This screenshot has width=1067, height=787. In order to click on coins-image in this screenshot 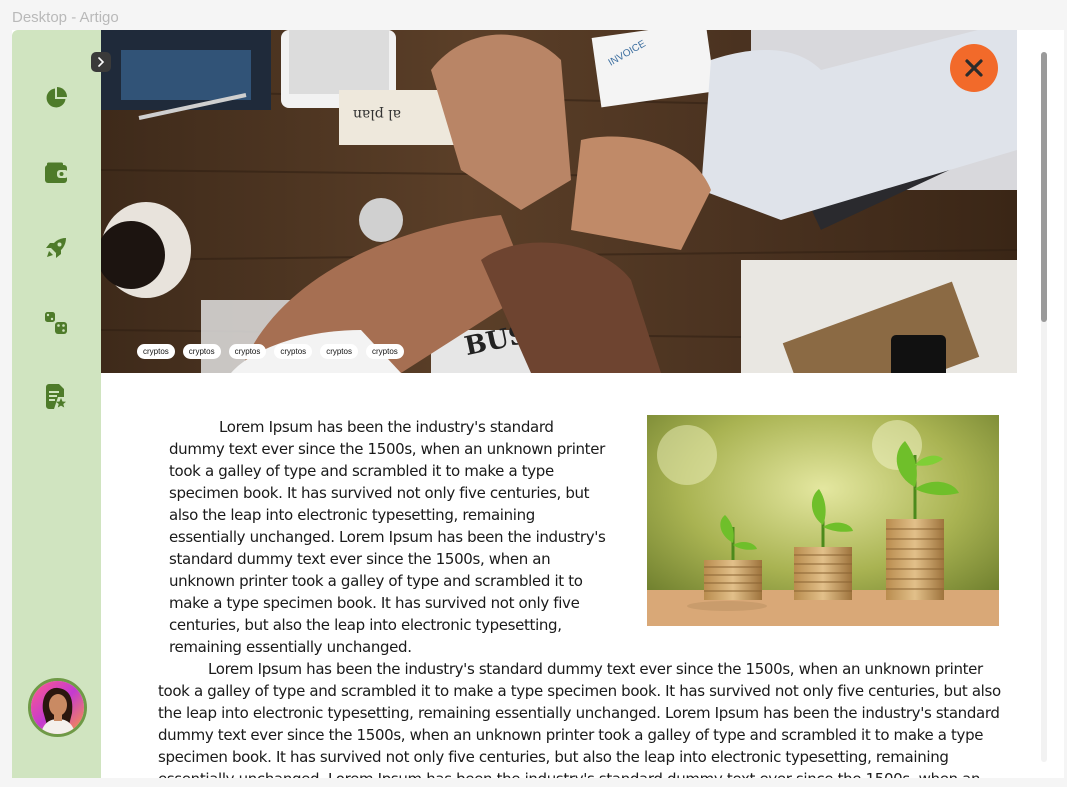, I will do `click(823, 520)`.